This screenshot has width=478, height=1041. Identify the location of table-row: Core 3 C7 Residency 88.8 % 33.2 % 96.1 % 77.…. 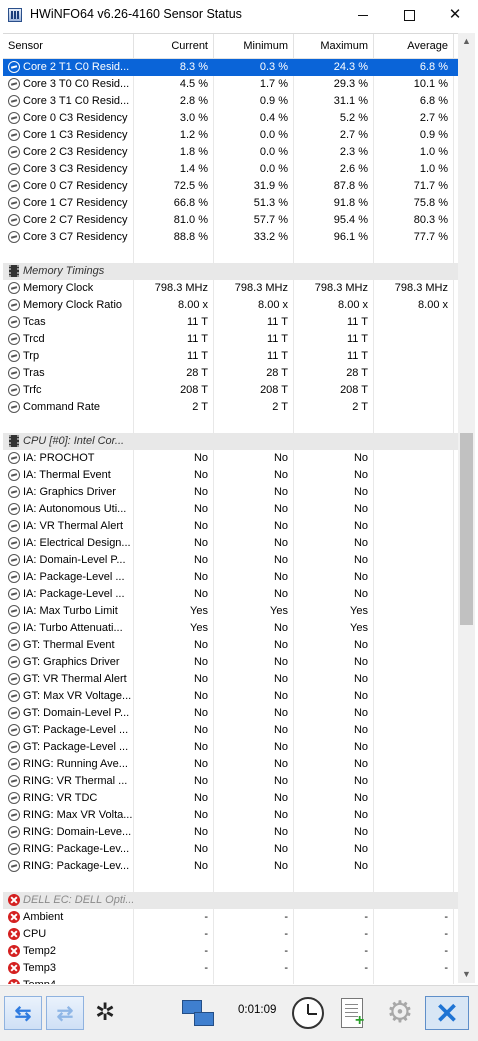
(230, 237).